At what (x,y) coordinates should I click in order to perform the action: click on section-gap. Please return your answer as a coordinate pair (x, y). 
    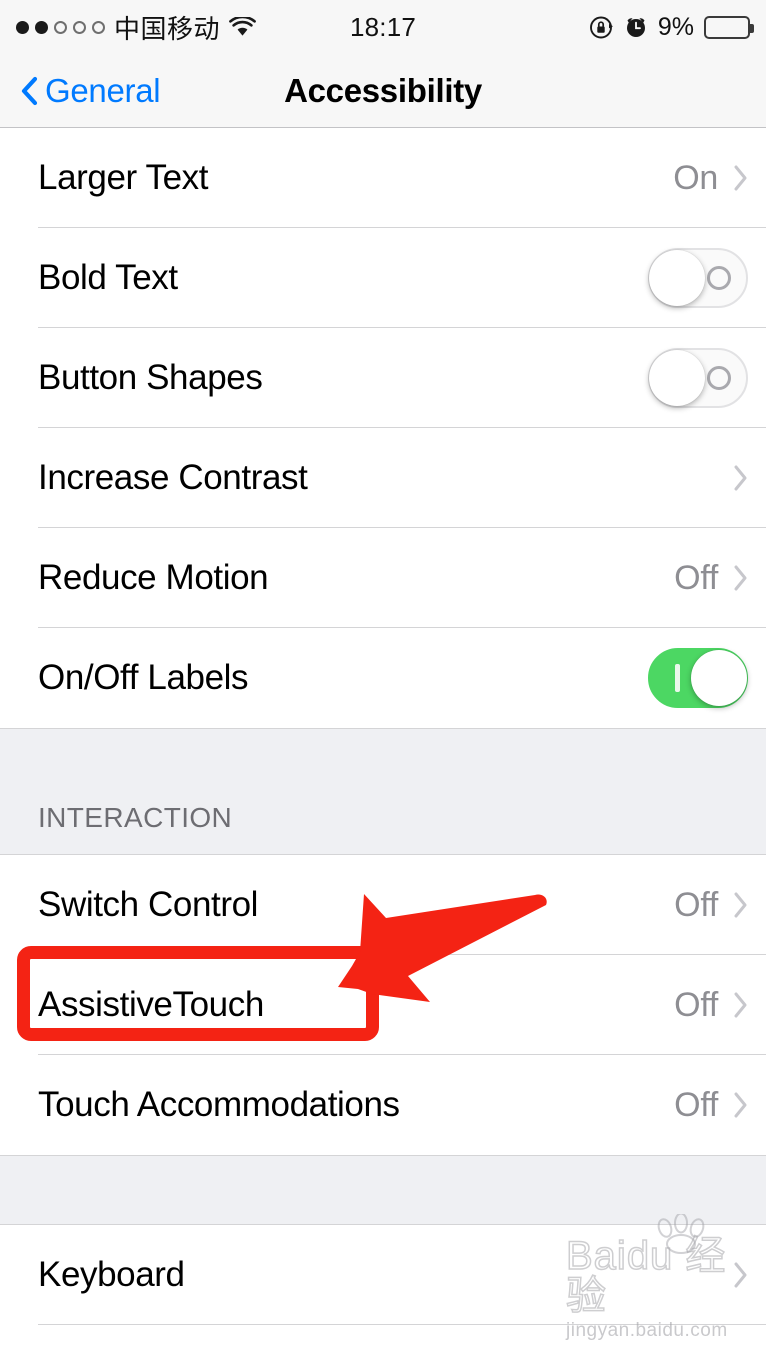
    Looking at the image, I should click on (383, 1190).